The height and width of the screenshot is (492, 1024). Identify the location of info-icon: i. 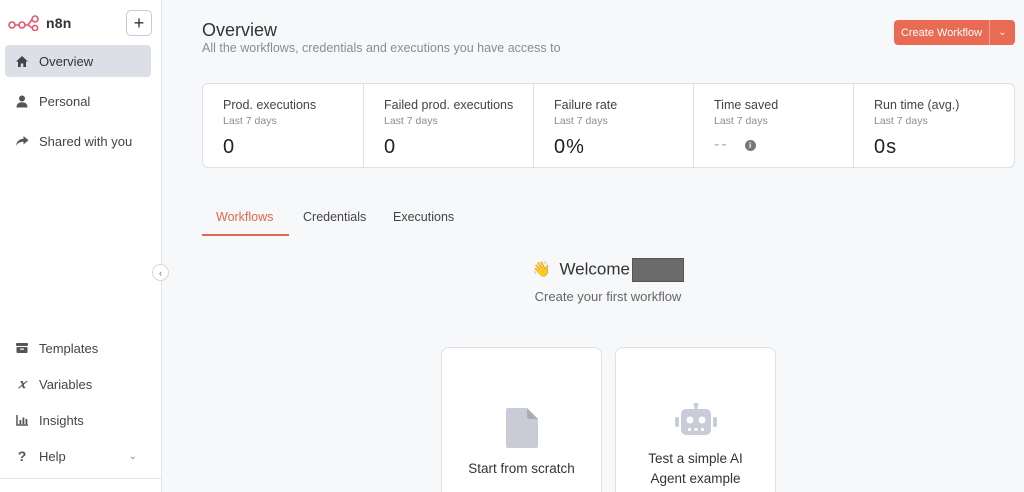
(750, 145).